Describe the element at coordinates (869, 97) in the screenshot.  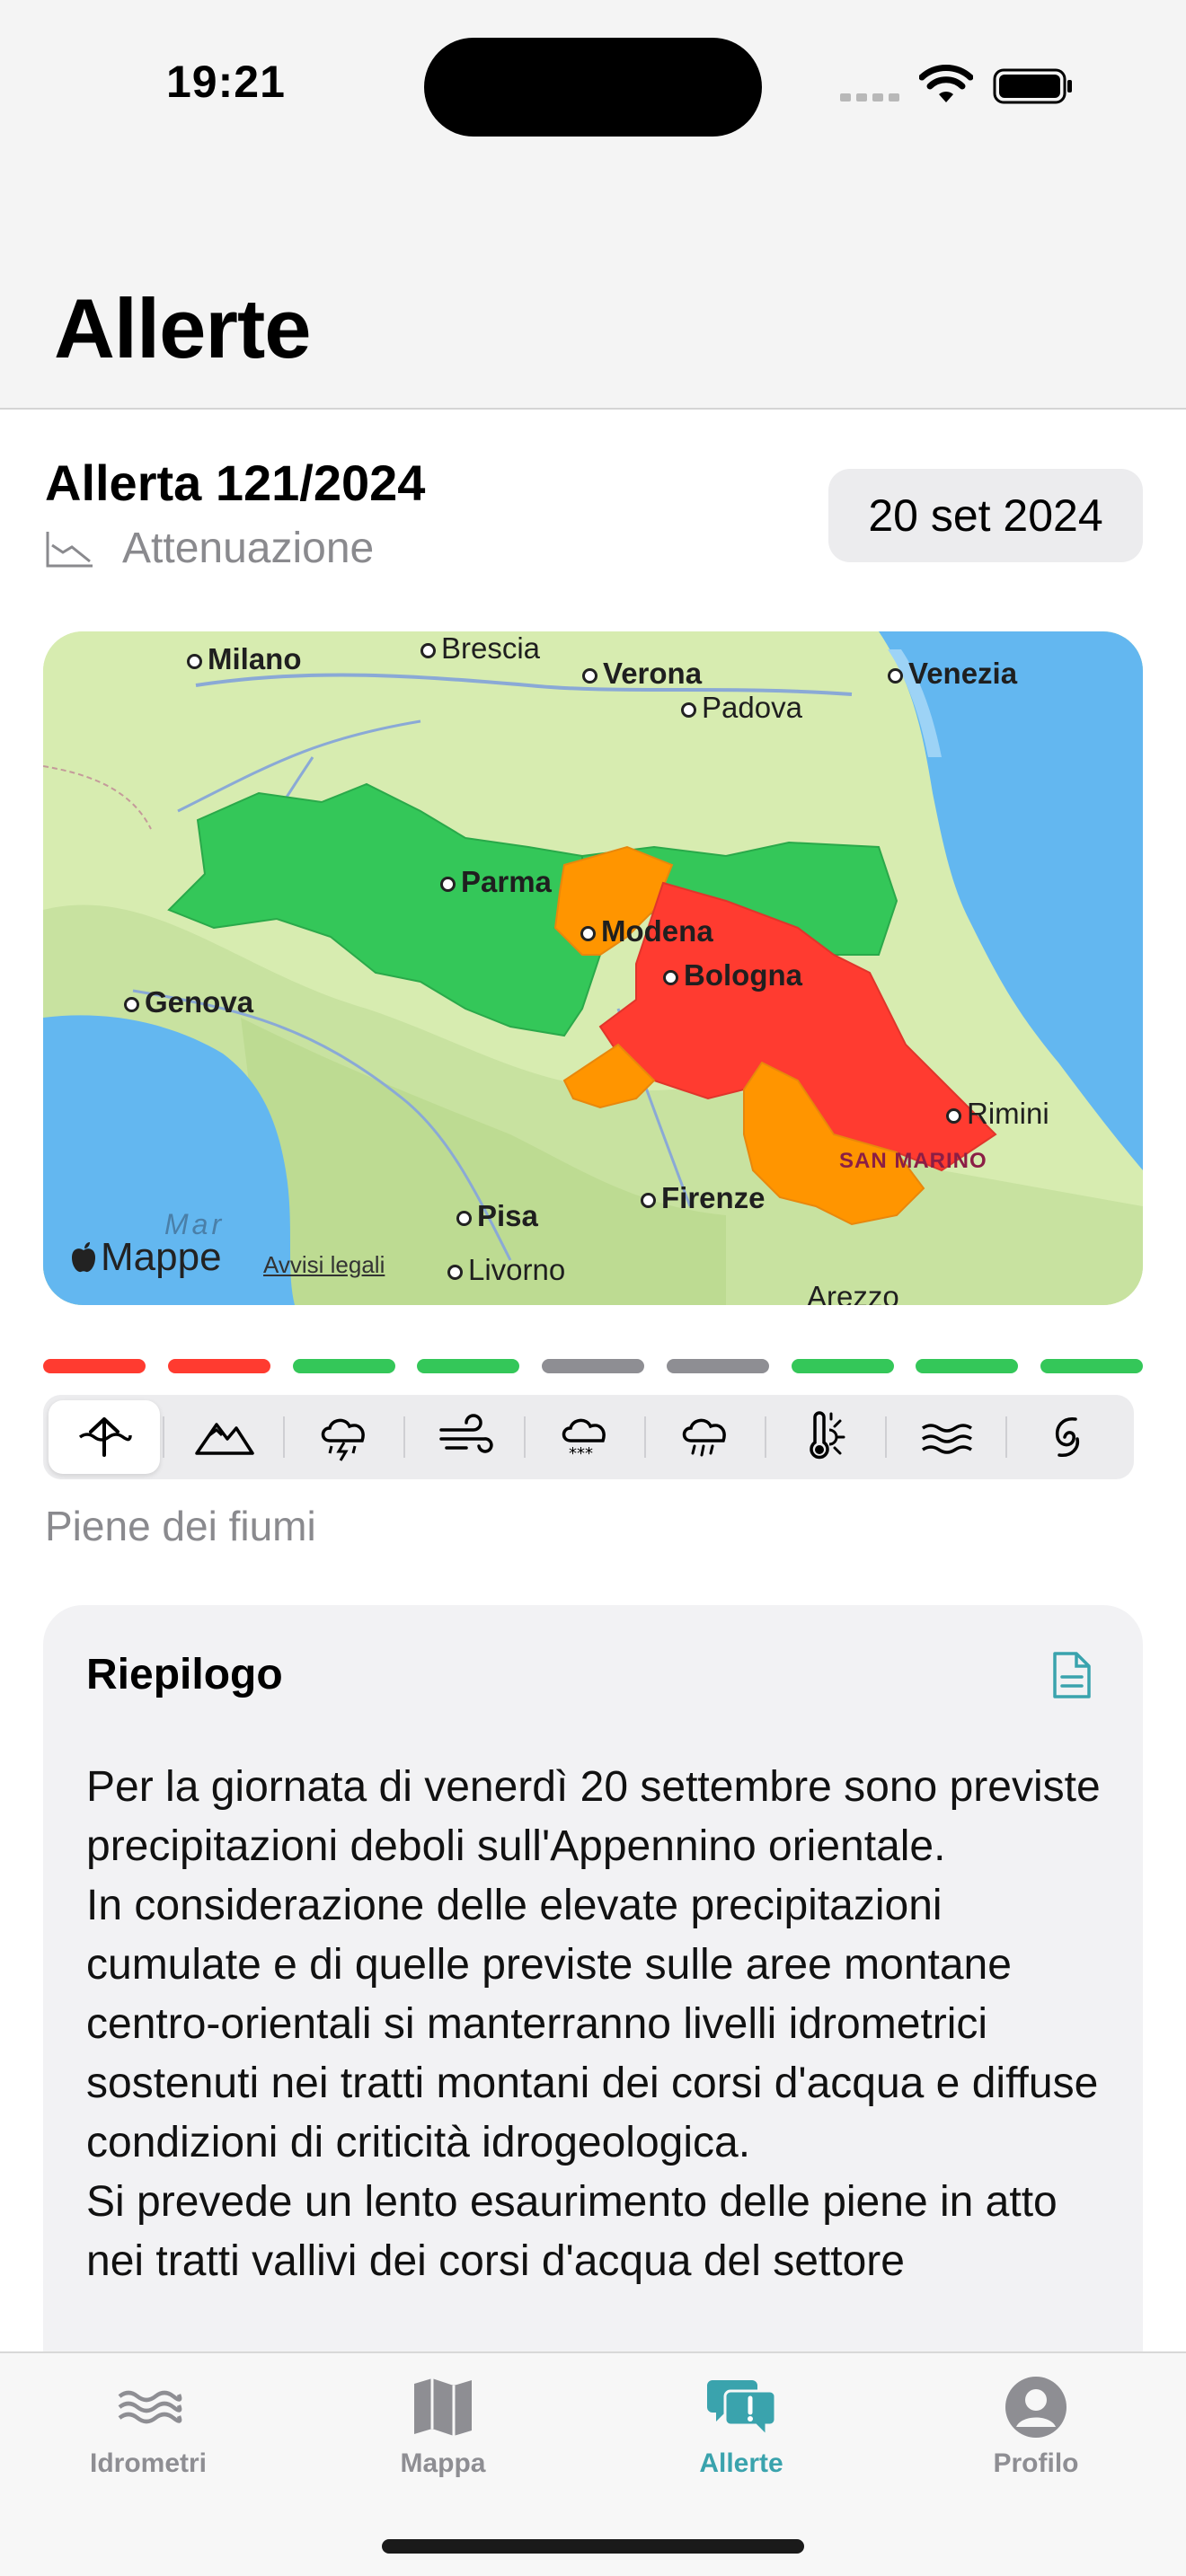
I see `cellular-signal-icon` at that location.